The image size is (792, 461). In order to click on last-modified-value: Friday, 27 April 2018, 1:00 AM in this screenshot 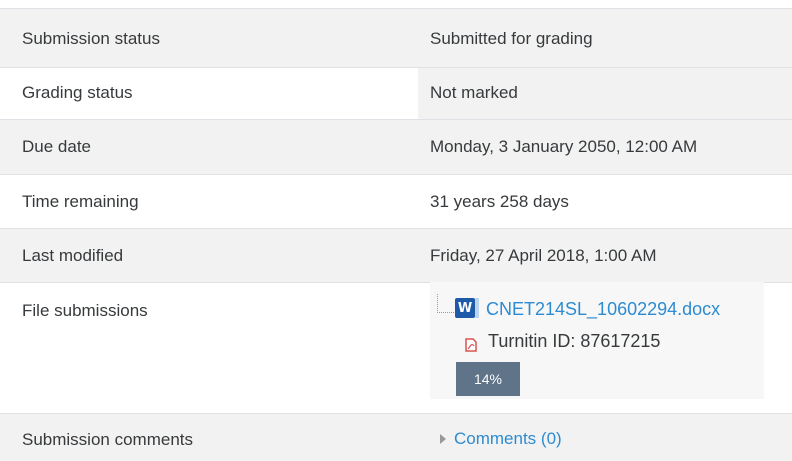, I will do `click(543, 255)`.